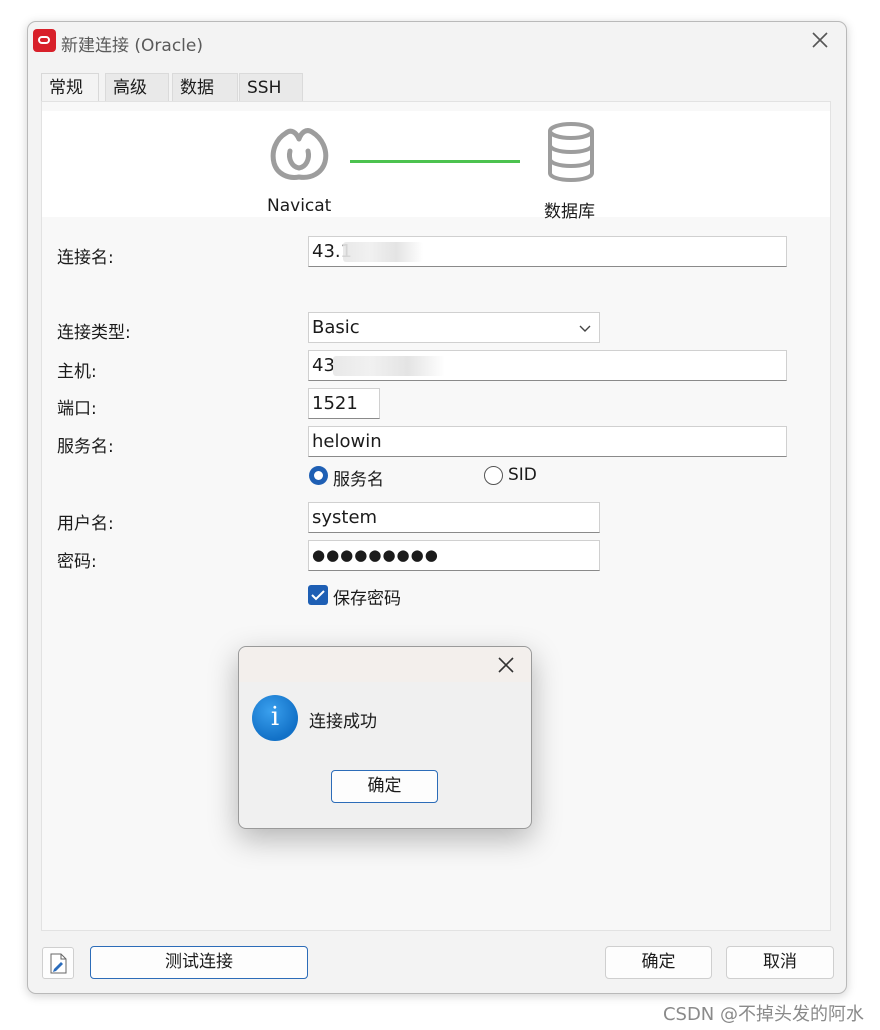  I want to click on connection-line, so click(435, 161).